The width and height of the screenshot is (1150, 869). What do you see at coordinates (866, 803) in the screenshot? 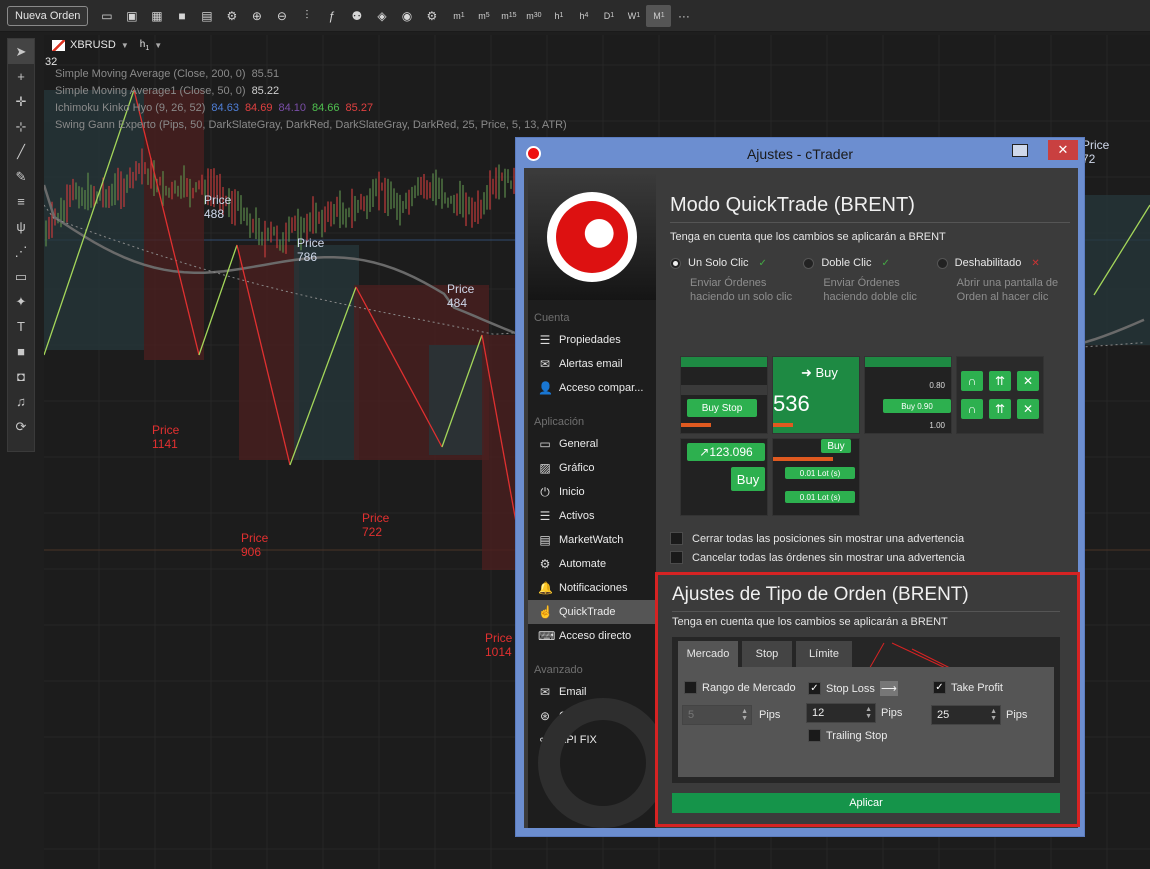
I see `apply-button: Aplicar` at bounding box center [866, 803].